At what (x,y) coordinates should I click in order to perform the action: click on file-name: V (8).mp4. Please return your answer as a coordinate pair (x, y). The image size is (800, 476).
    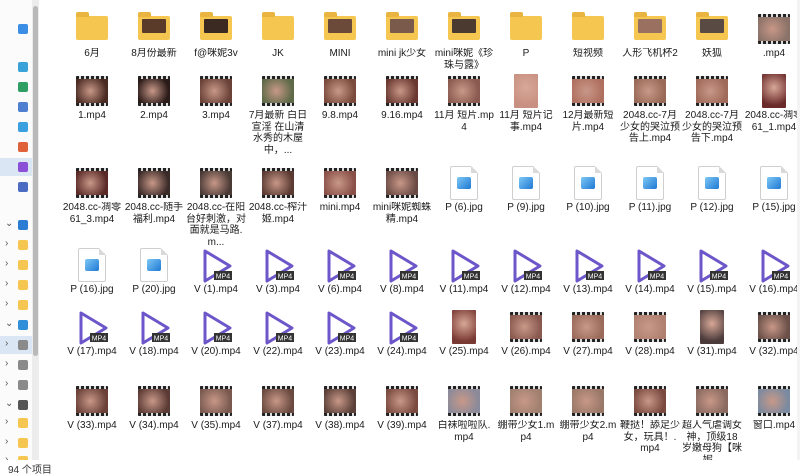
    Looking at the image, I should click on (402, 289).